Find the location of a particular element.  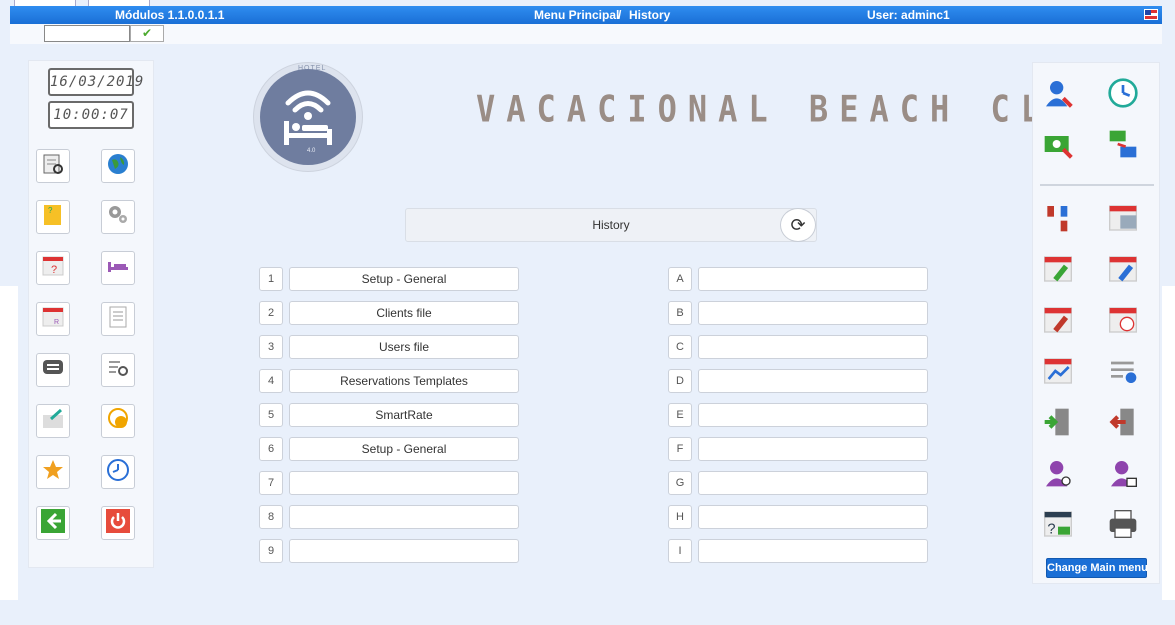

gears-icon is located at coordinates (118, 217).